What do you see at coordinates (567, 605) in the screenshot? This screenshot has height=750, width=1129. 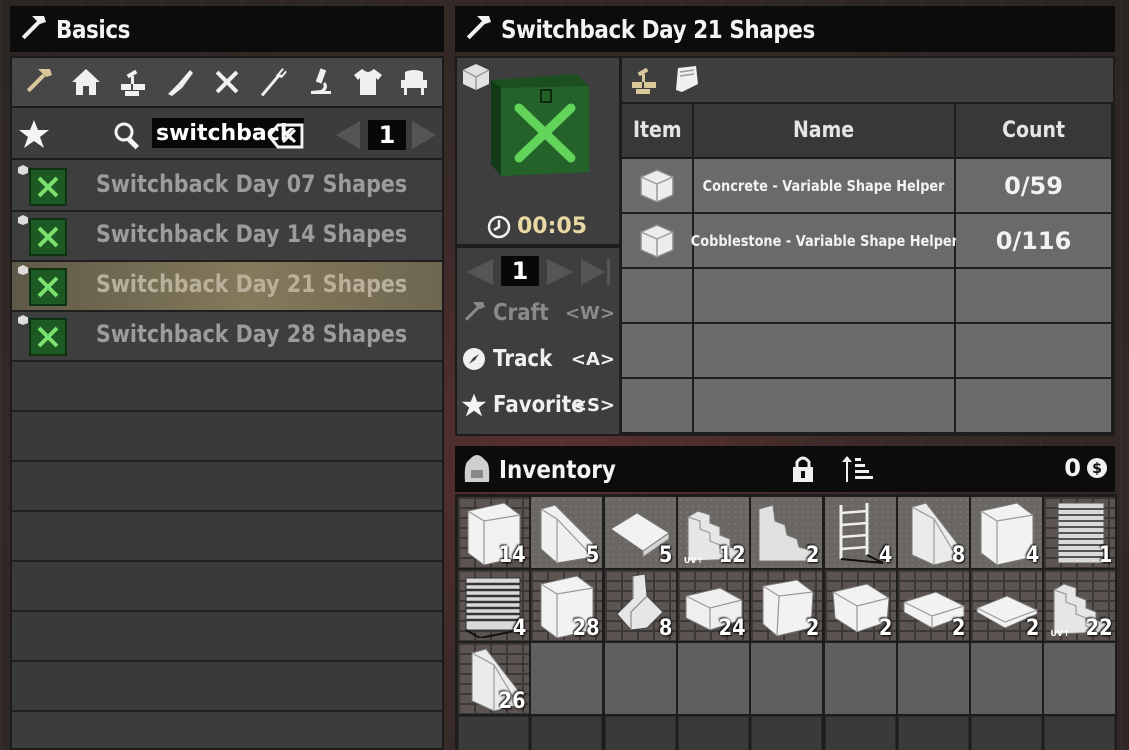 I see `inventory-slot: 28` at bounding box center [567, 605].